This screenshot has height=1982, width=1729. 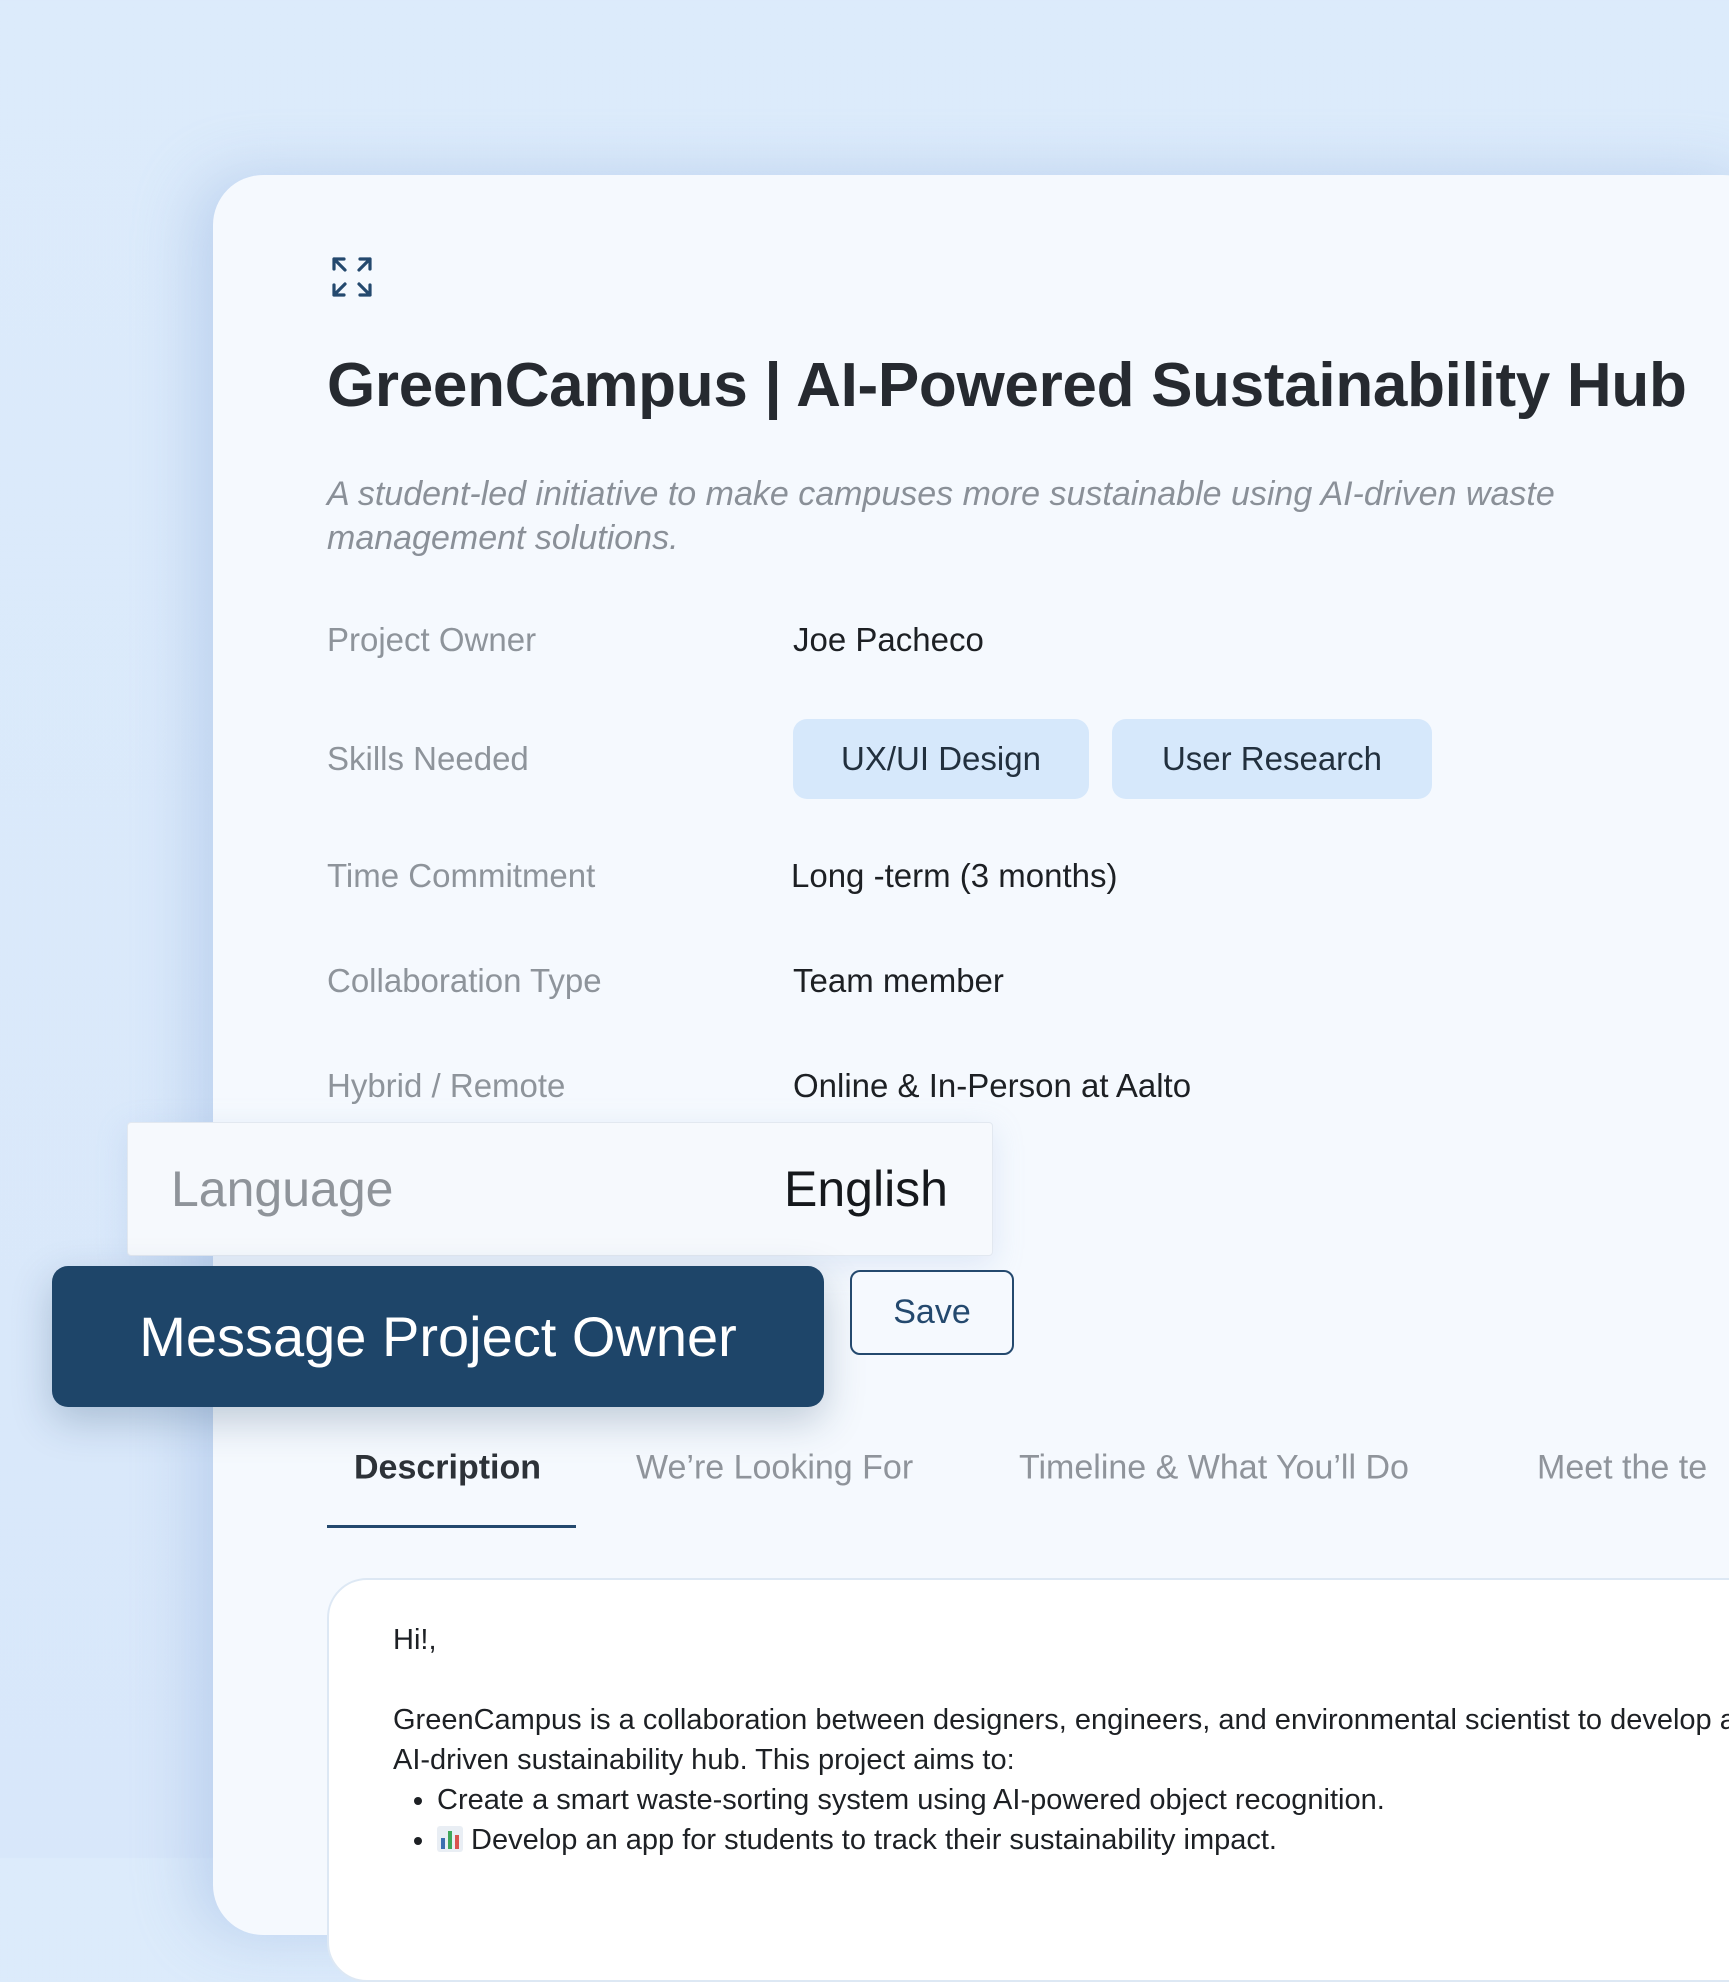 What do you see at coordinates (932, 1312) in the screenshot?
I see `save-button: Save` at bounding box center [932, 1312].